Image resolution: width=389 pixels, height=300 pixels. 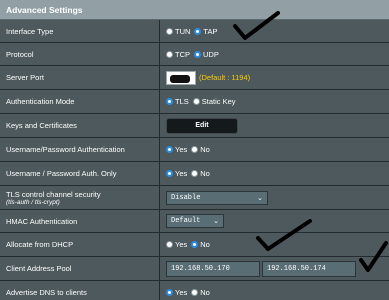 I want to click on radio-userpass-only-yes: Yes, so click(x=176, y=173).